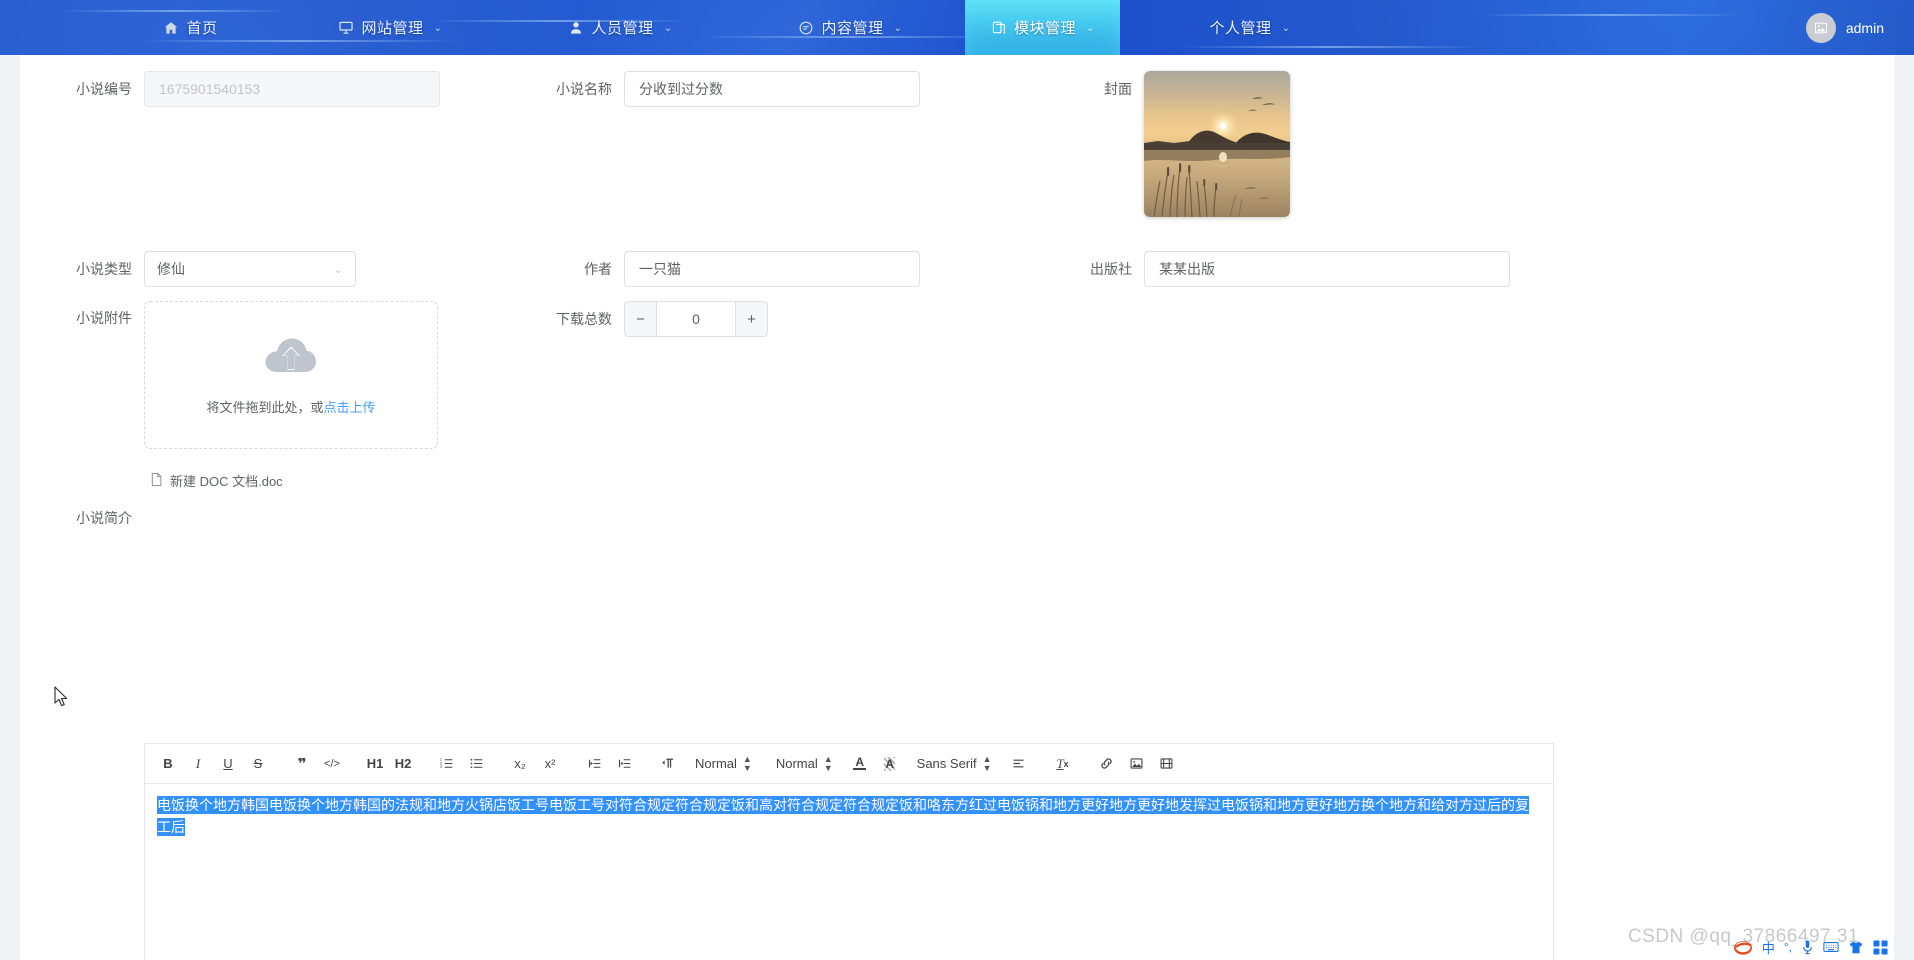  I want to click on nav-item-label: 人员管理, so click(622, 28).